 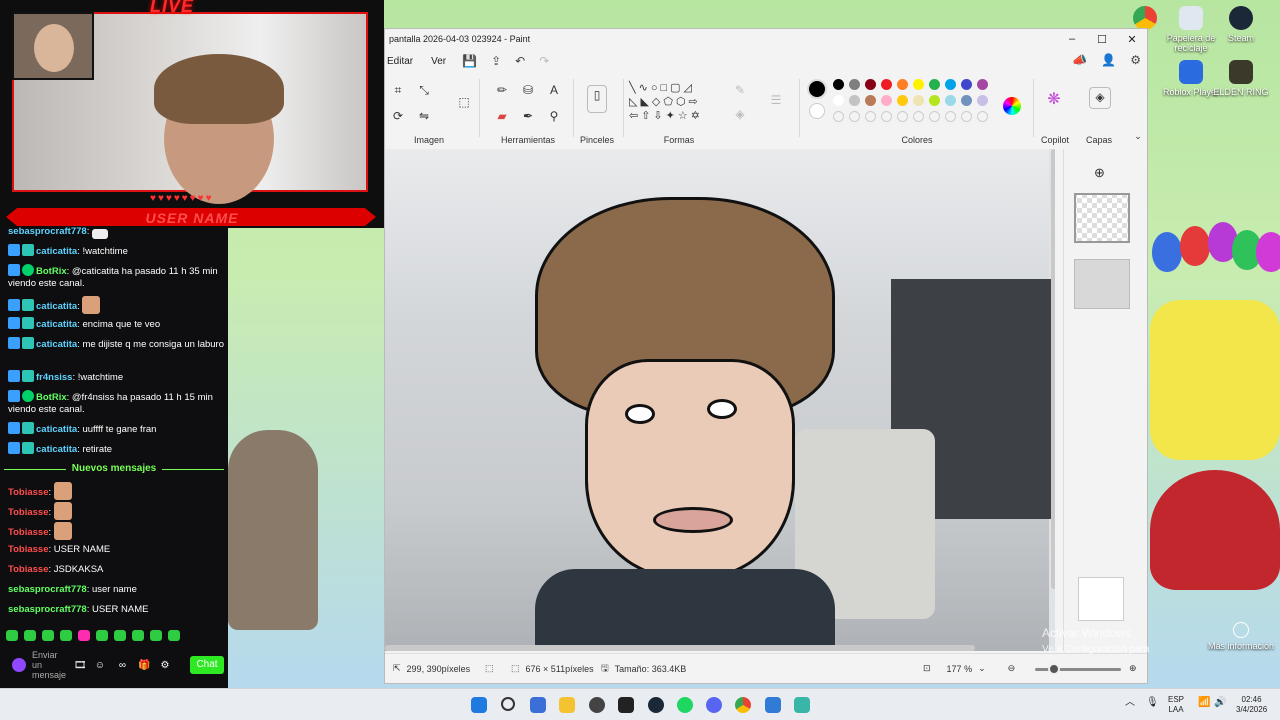 What do you see at coordinates (1220, 703) in the screenshot?
I see `volume-icon: 🔊` at bounding box center [1220, 703].